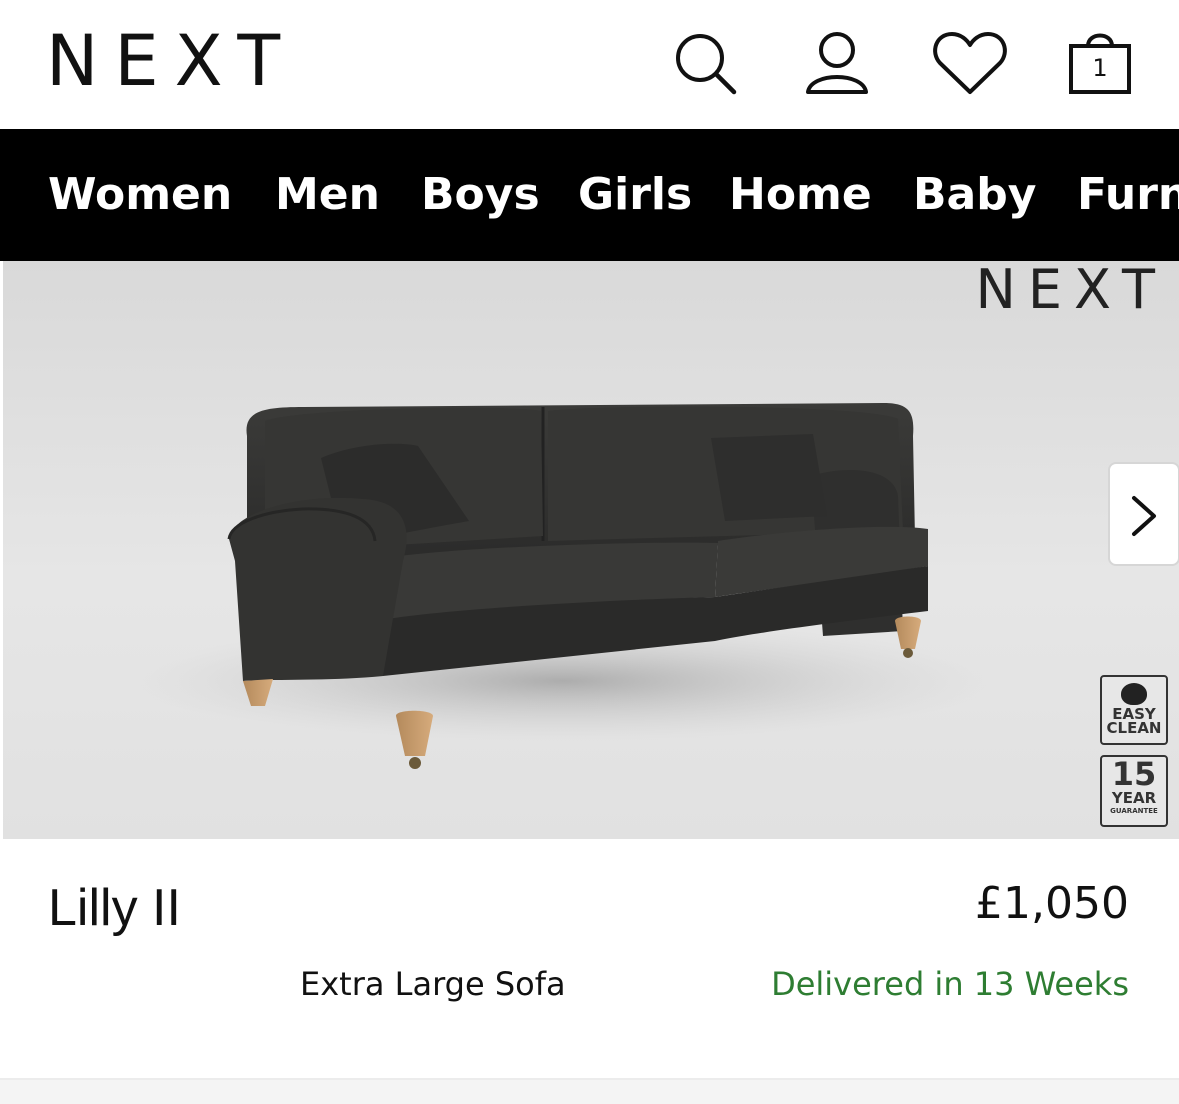  Describe the element at coordinates (800, 195) in the screenshot. I see `nav-item-home: Home` at that location.